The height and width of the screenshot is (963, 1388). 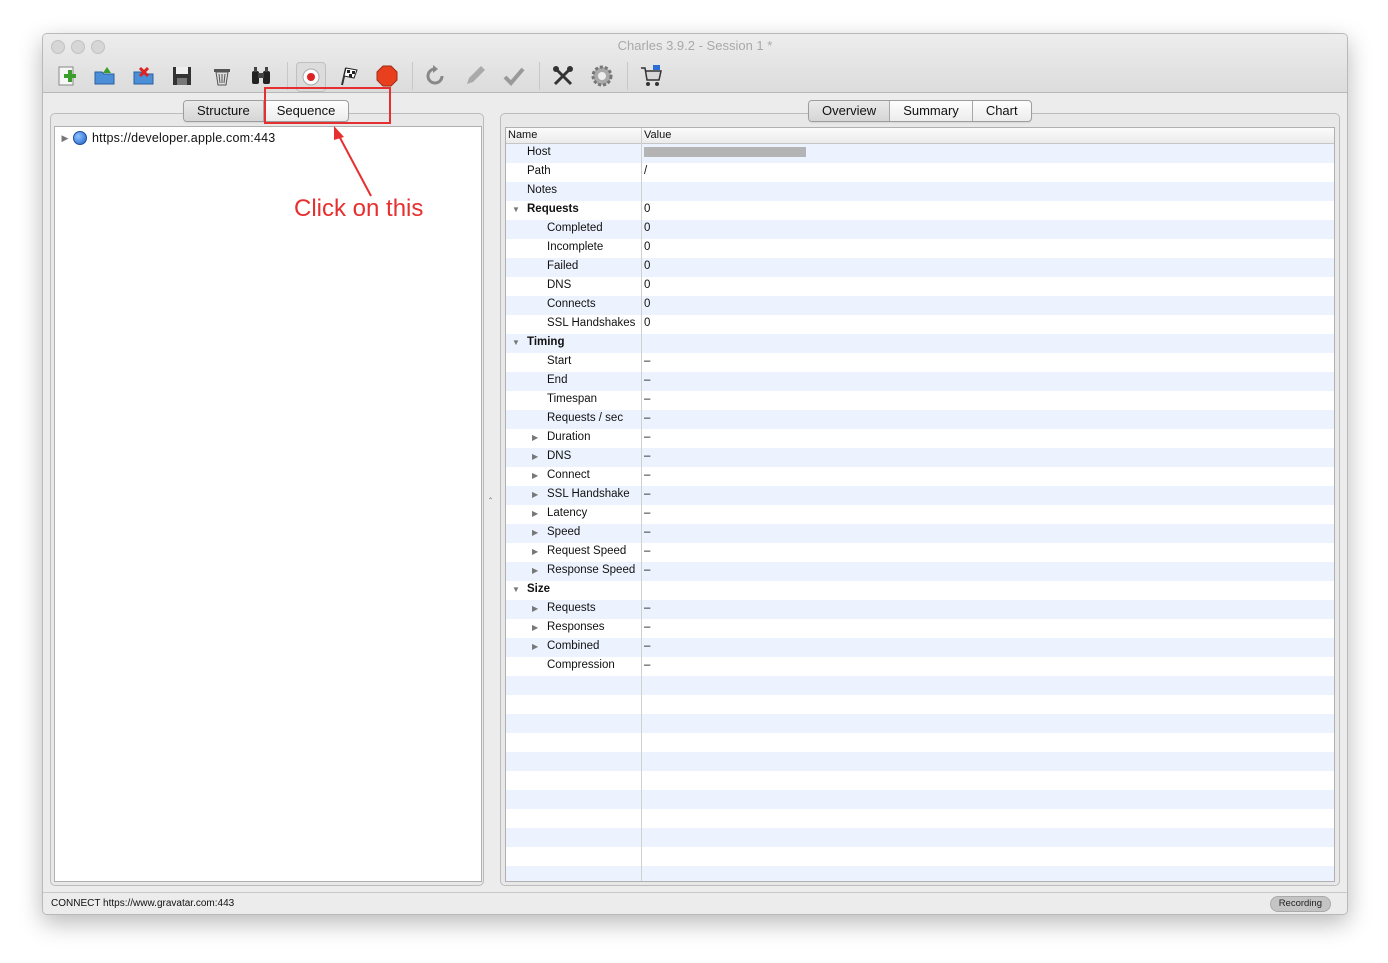 What do you see at coordinates (920, 552) in the screenshot?
I see `table-row: ▶ Request Speed –` at bounding box center [920, 552].